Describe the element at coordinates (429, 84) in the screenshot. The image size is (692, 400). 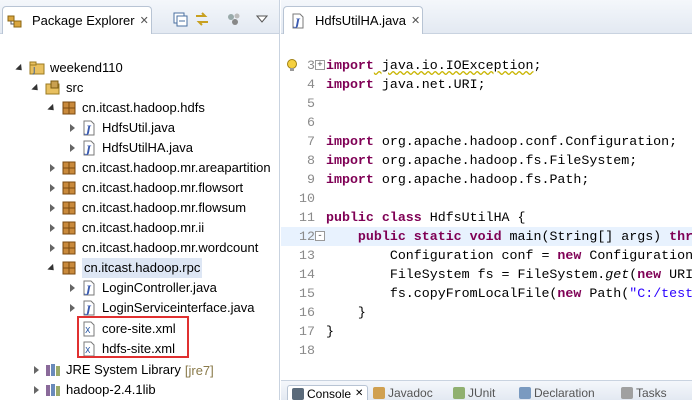
I see `code-token: java.net.URI;` at that location.